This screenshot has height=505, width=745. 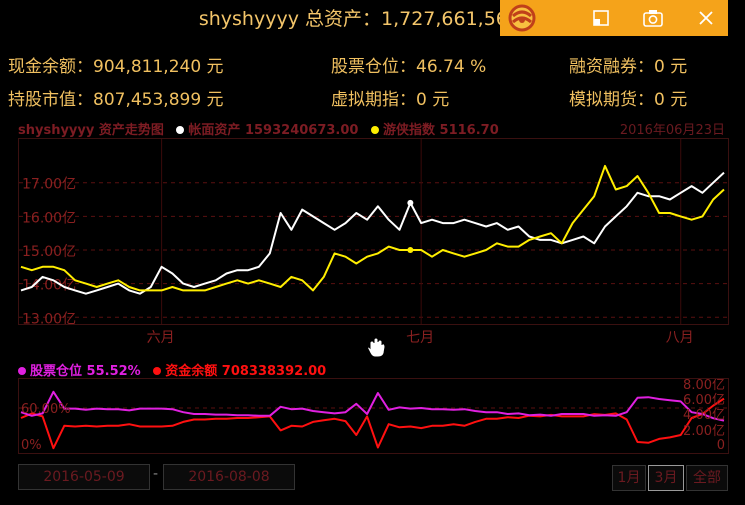 I want to click on simulated-futures: 模拟期货：0 元, so click(x=628, y=100).